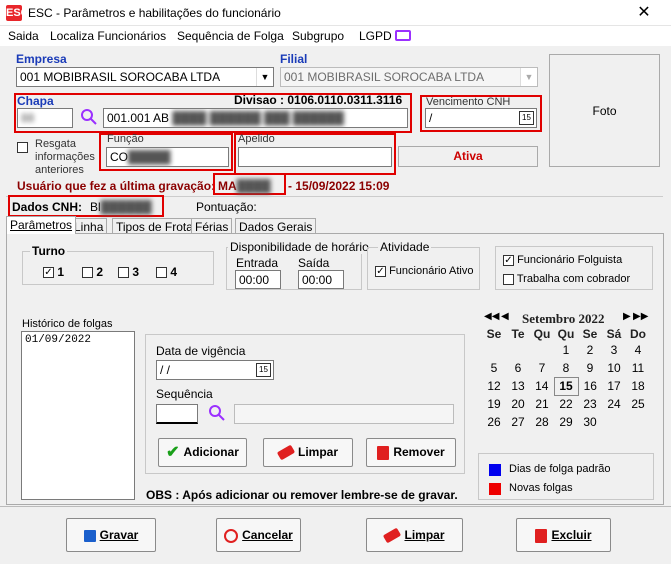 This screenshot has height=564, width=671. I want to click on tab-dados-gerais: Dados Gerais, so click(276, 226).